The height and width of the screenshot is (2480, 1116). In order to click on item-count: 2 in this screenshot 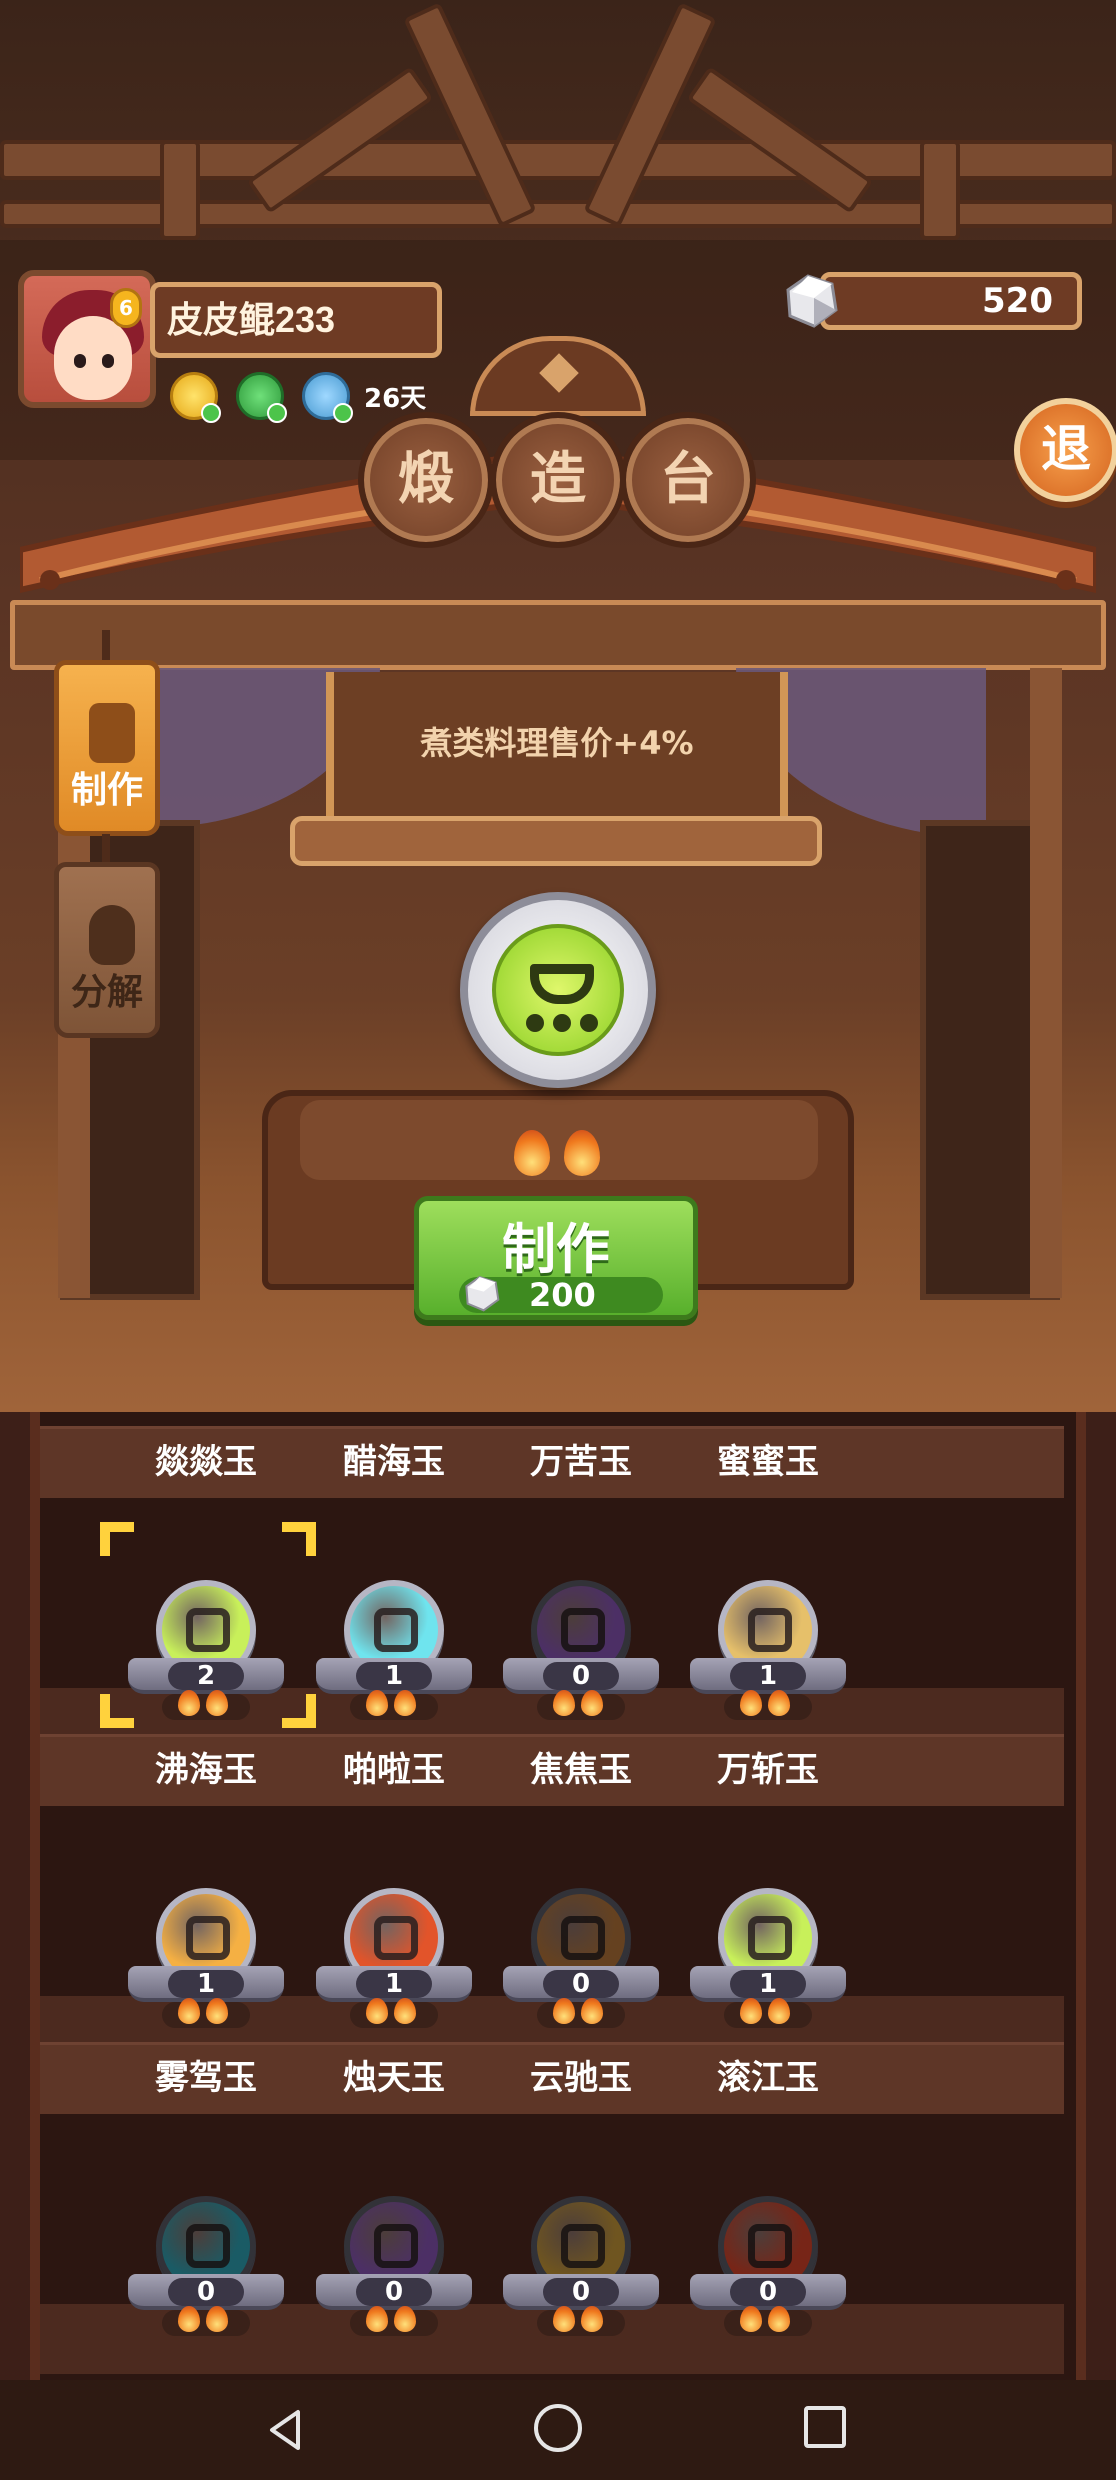, I will do `click(206, 1676)`.